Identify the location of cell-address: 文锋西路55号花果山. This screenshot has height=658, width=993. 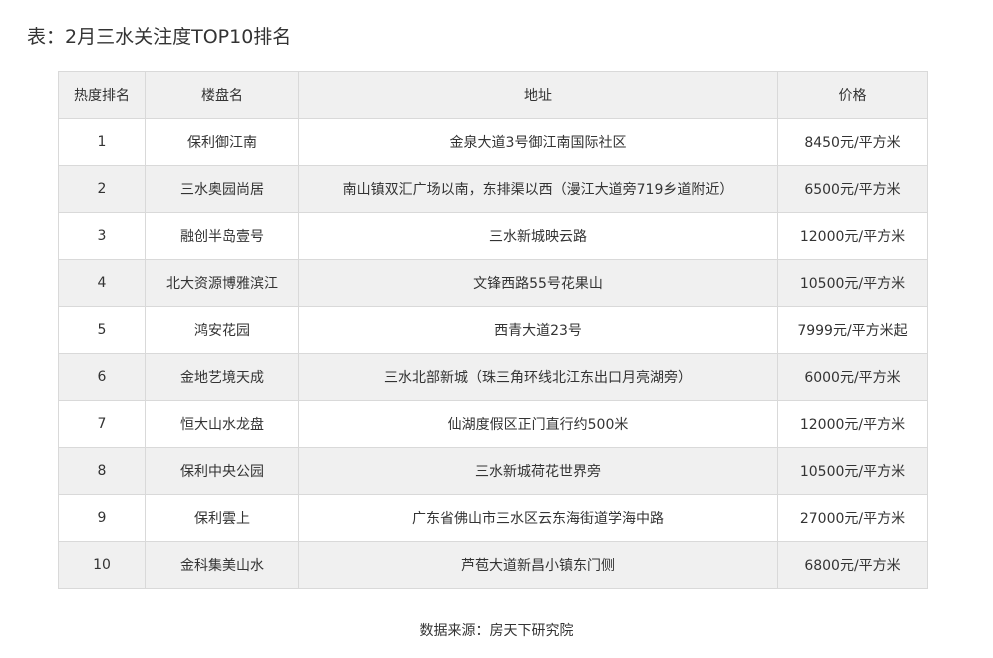
(538, 283).